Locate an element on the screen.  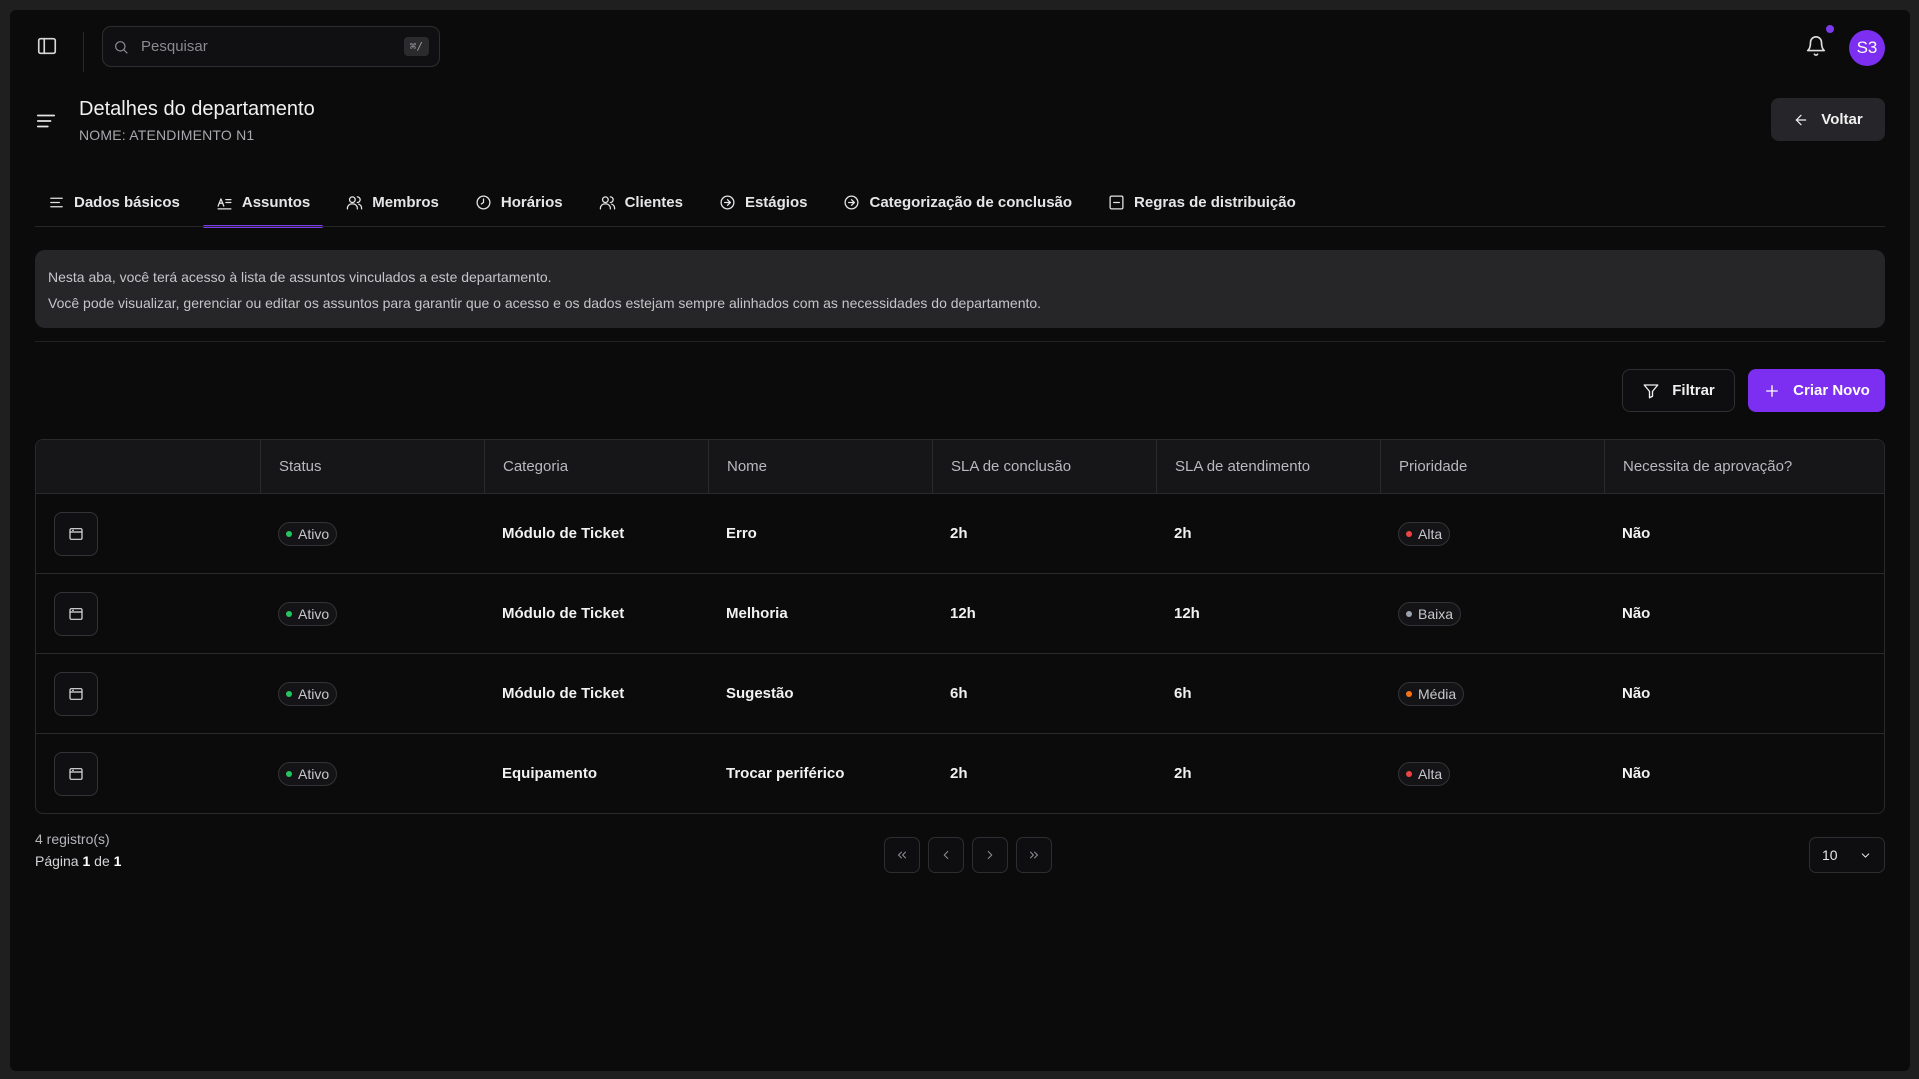
menu-icon is located at coordinates (46, 121).